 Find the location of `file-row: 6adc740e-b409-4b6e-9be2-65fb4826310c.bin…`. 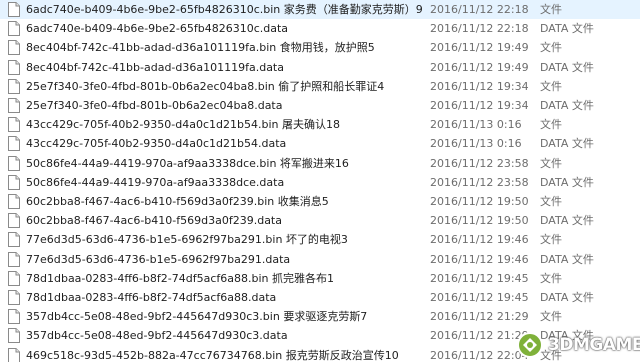

file-row: 6adc740e-b409-4b6e-9be2-65fb4826310c.bin… is located at coordinates (320, 10).